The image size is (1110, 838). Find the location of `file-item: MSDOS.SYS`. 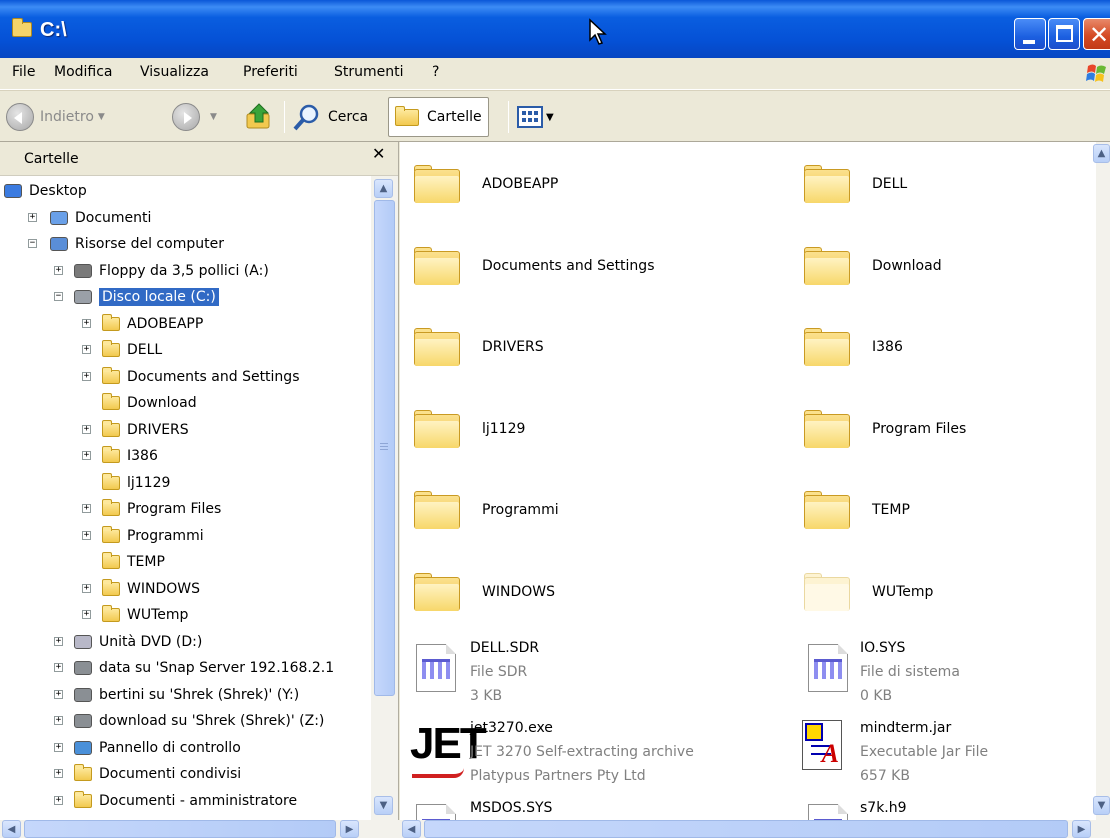

file-item: MSDOS.SYS is located at coordinates (590, 808).